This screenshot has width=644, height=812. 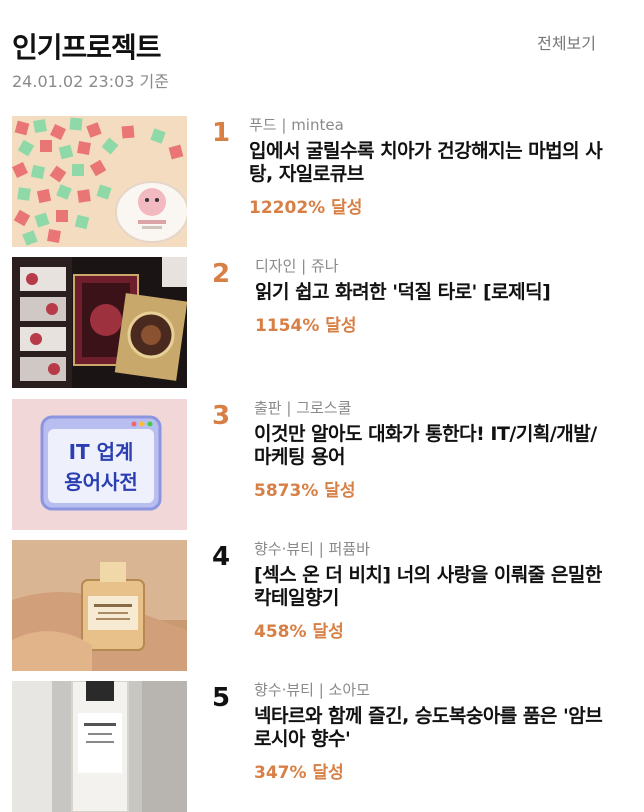 I want to click on project-category: 출판 | 그로스쿨, so click(x=433, y=408).